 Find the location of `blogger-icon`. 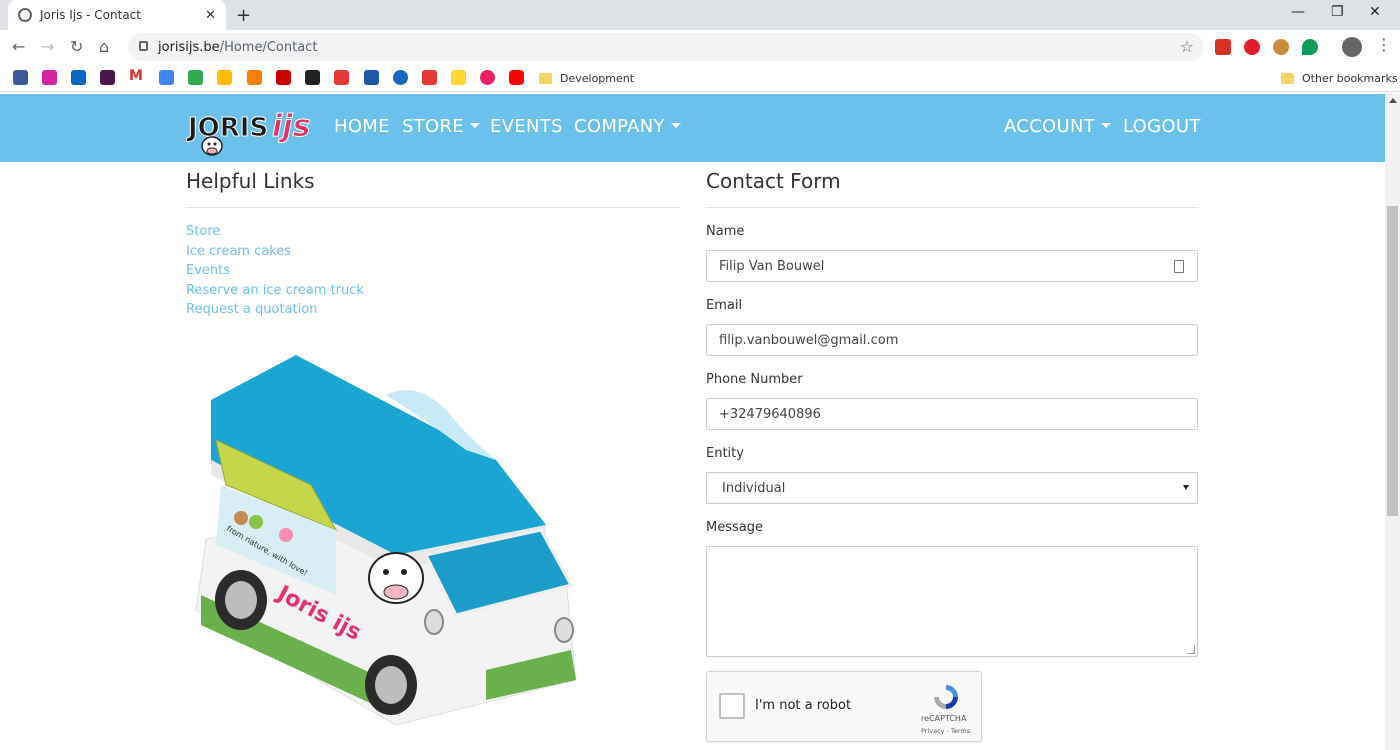

blogger-icon is located at coordinates (254, 77).